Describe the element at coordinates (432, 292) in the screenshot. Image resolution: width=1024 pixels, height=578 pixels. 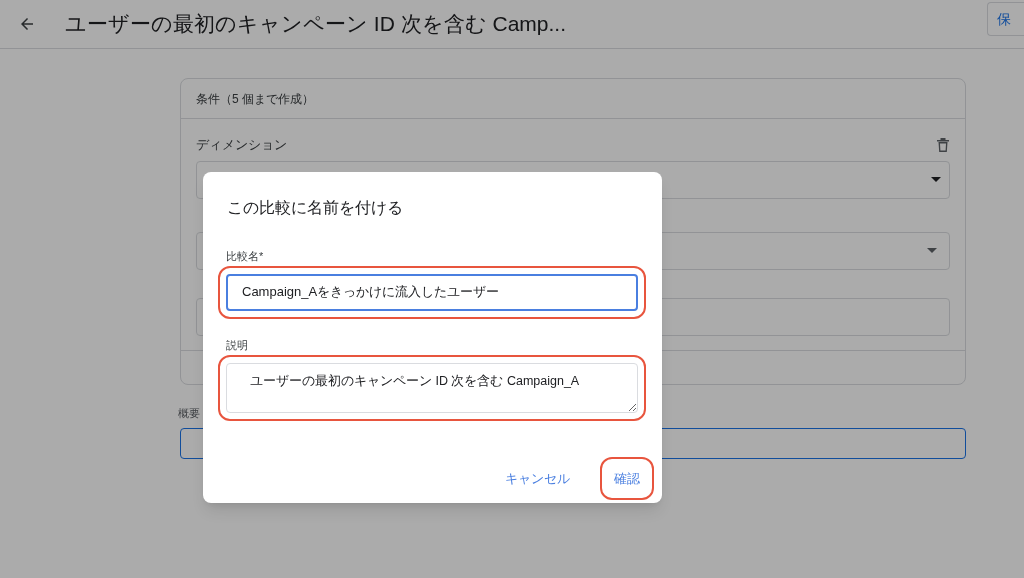
I see `name-input-field: Campaign_Aをきっかけに流入したユーザー` at that location.